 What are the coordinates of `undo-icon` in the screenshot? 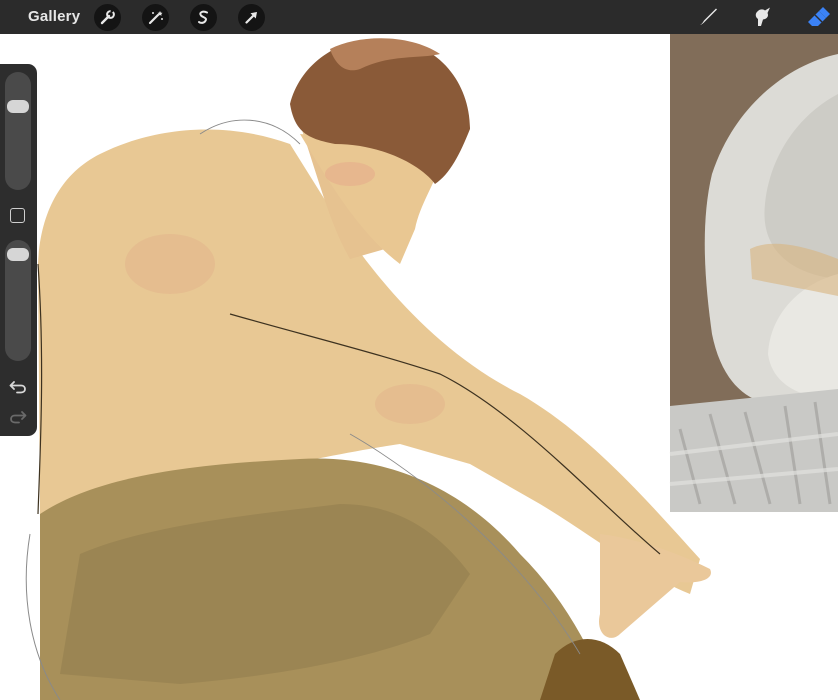 It's located at (17, 387).